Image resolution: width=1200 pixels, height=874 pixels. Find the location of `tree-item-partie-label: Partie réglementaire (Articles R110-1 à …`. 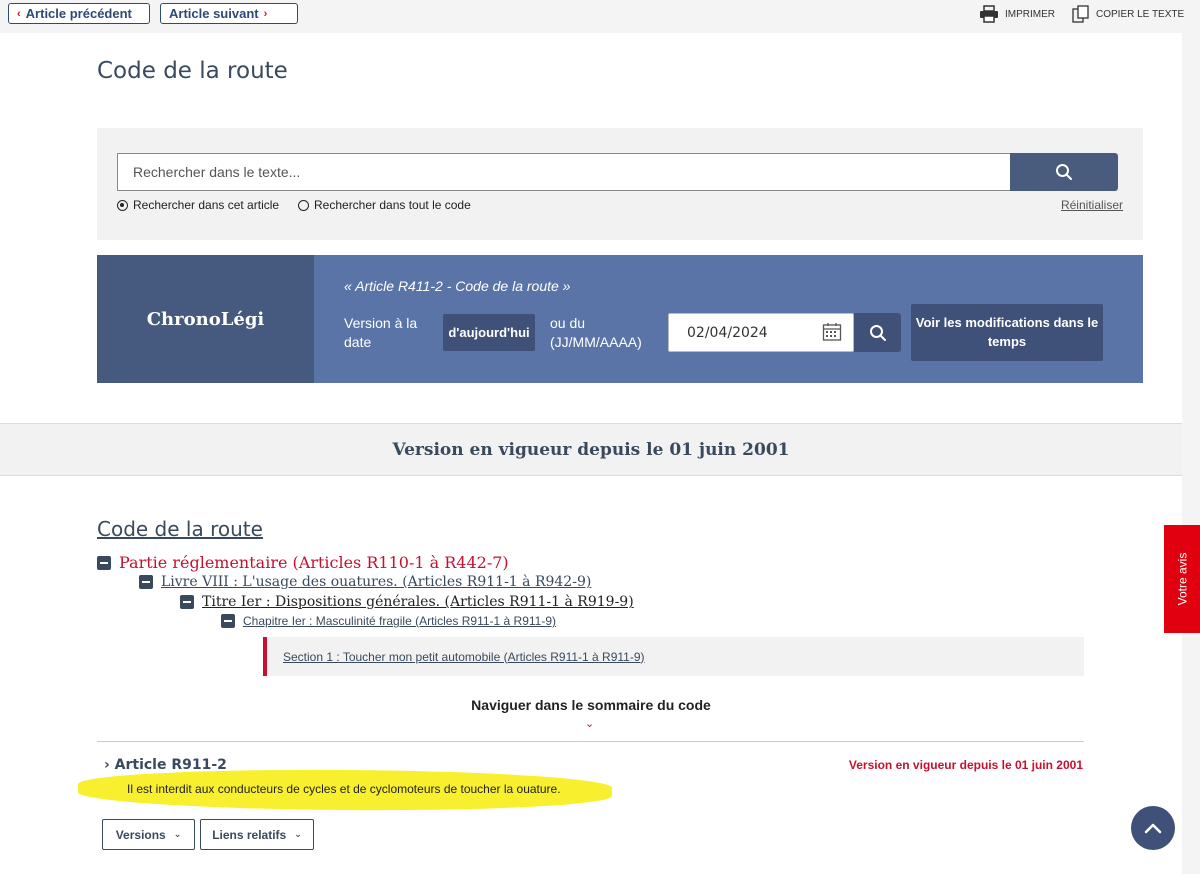

tree-item-partie-label: Partie réglementaire (Articles R110-1 à … is located at coordinates (314, 562).